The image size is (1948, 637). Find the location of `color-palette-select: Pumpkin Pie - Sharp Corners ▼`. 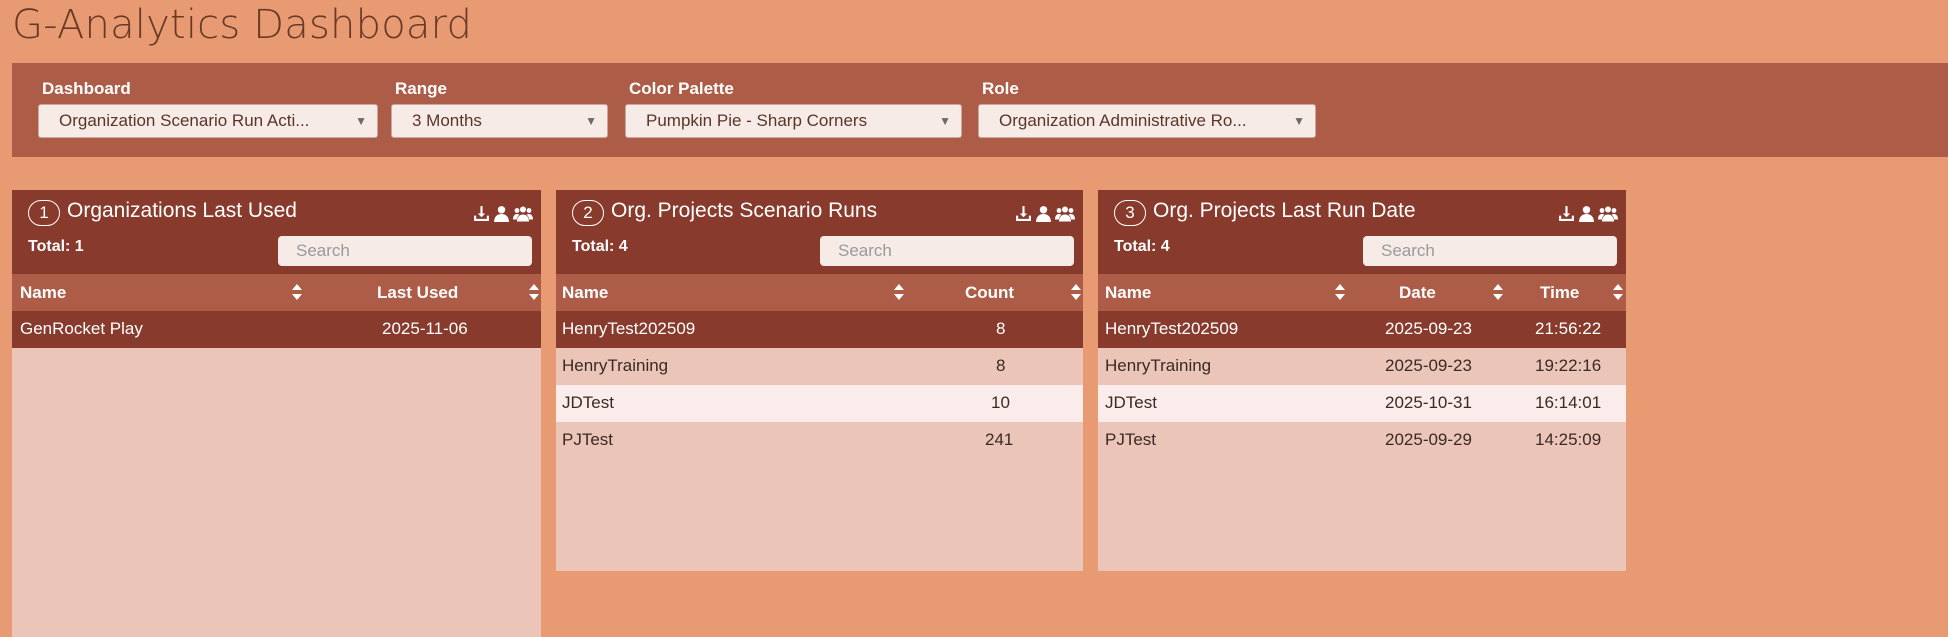

color-palette-select: Pumpkin Pie - Sharp Corners ▼ is located at coordinates (793, 121).